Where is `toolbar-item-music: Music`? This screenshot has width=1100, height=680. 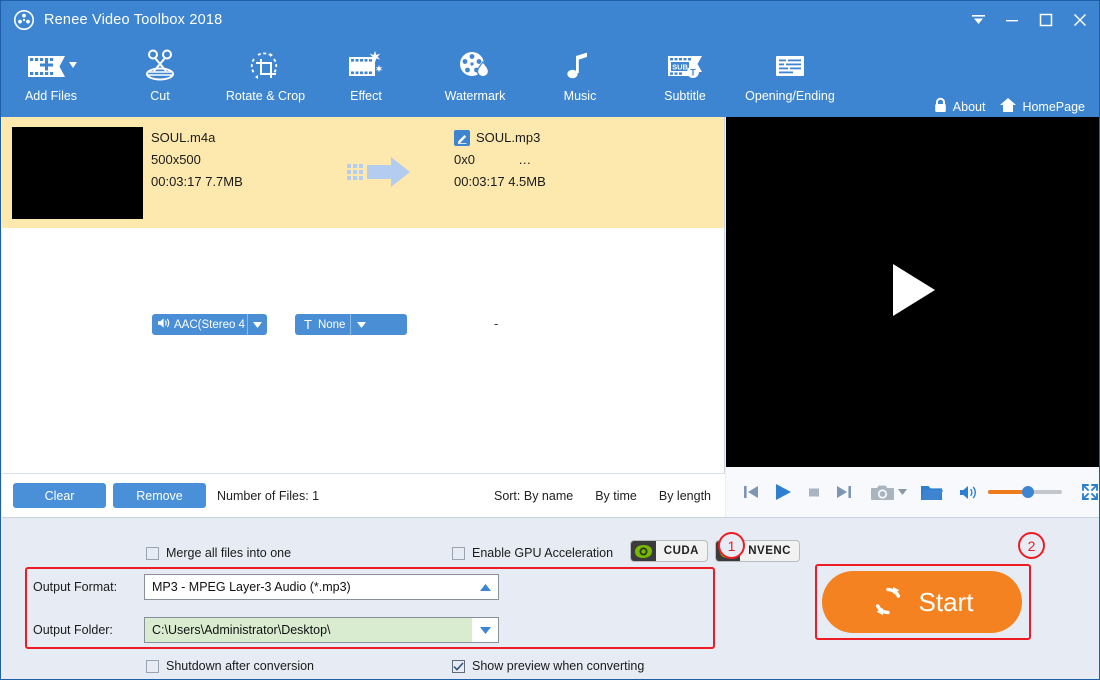 toolbar-item-music: Music is located at coordinates (580, 80).